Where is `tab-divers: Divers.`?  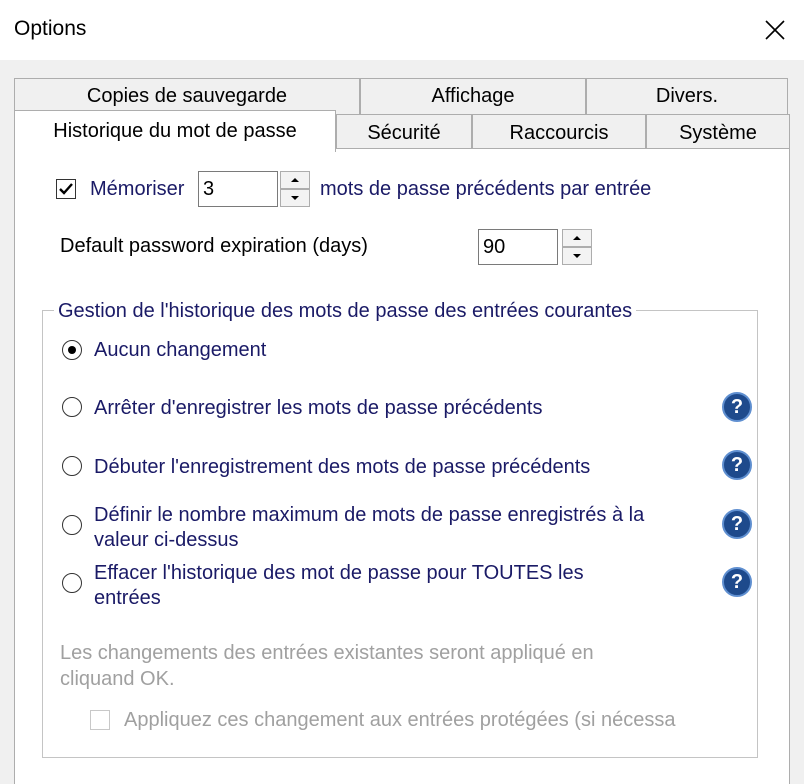 tab-divers: Divers. is located at coordinates (687, 96).